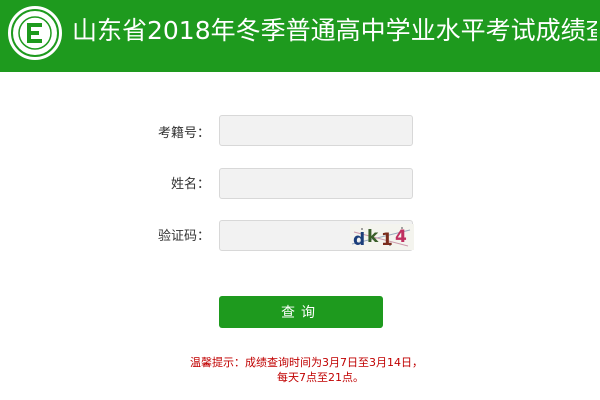  I want to click on query-button: 查询, so click(301, 312).